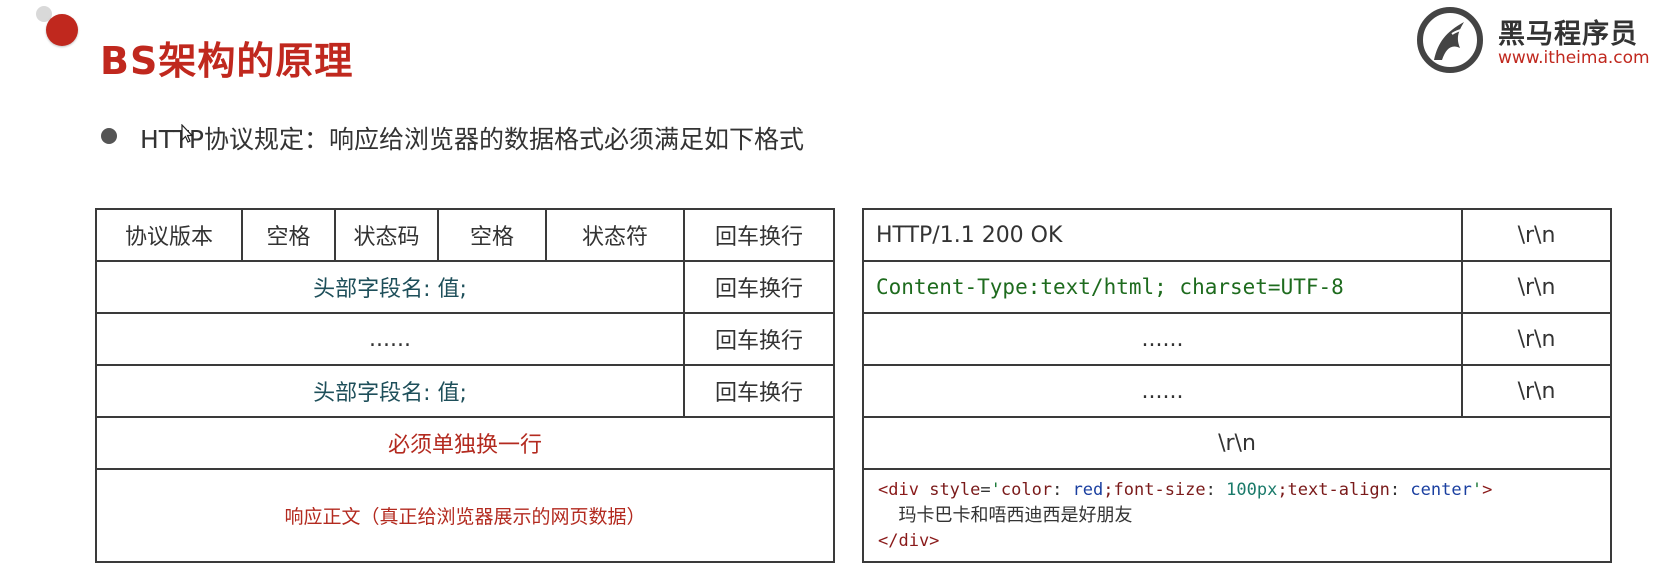 This screenshot has width=1679, height=580. Describe the element at coordinates (1015, 515) in the screenshot. I see `code-text-content: 玛卡巴卡和唔西迪西是好朋友` at that location.